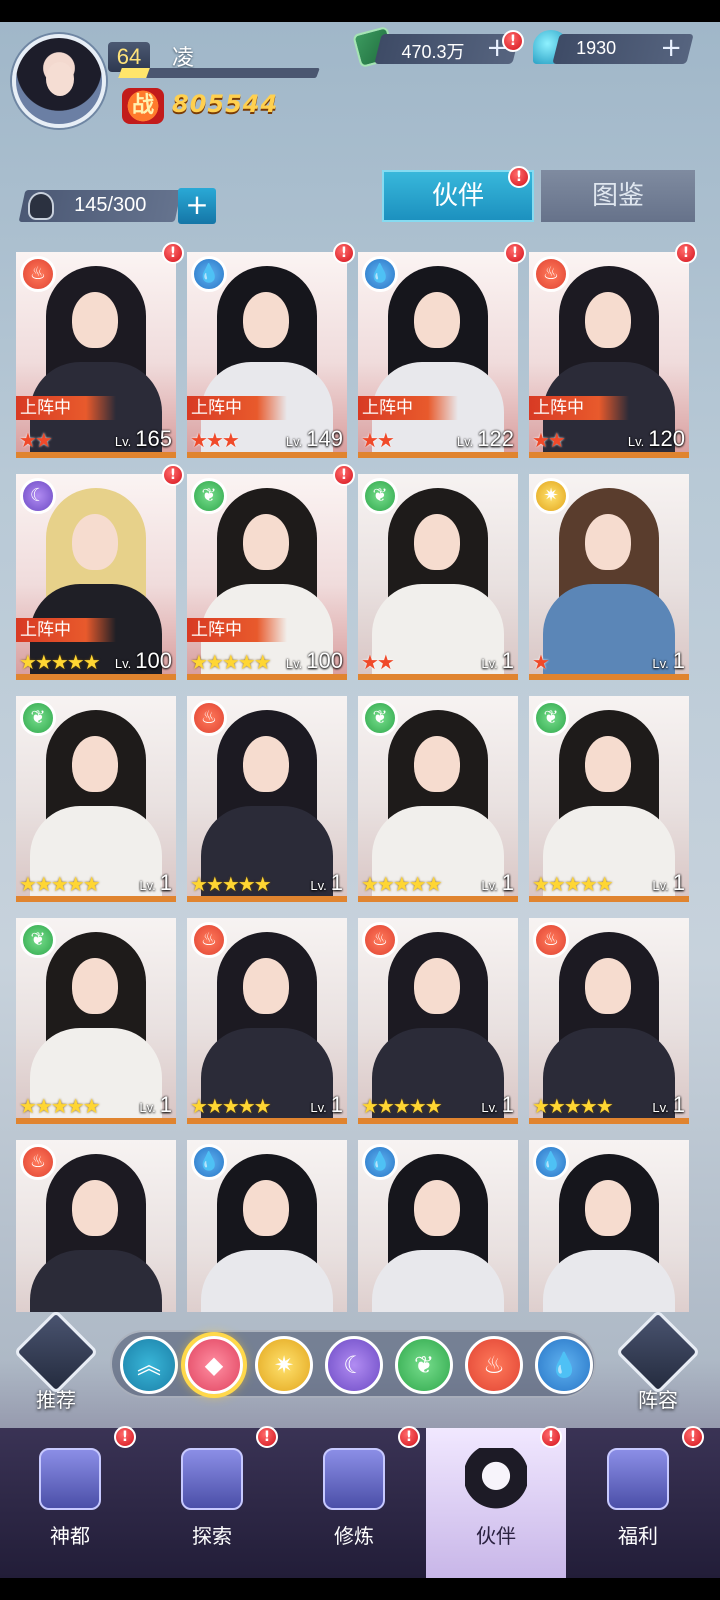 The width and height of the screenshot is (720, 1600). I want to click on currency-cash: 470.3万 +, so click(447, 48).